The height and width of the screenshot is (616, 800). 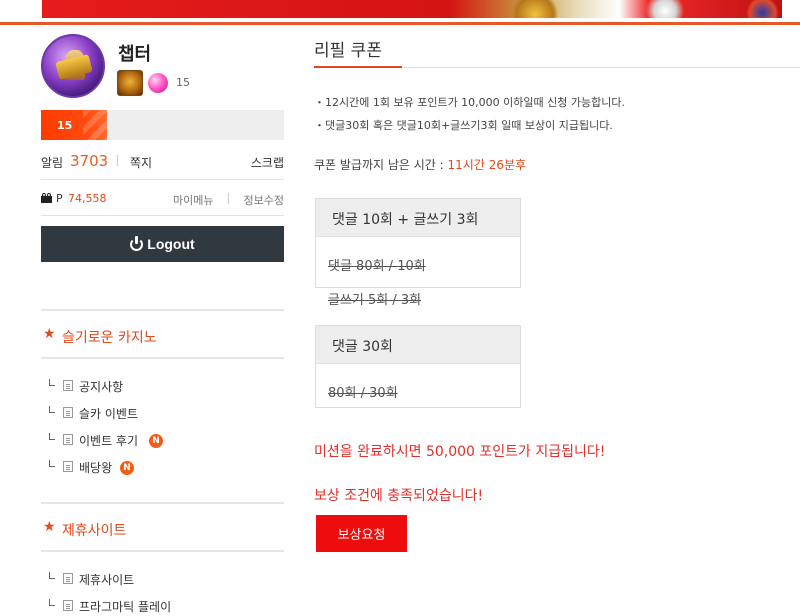 I want to click on menu-item-pragmatic-play: 프라그마틱 플레이, so click(x=162, y=605).